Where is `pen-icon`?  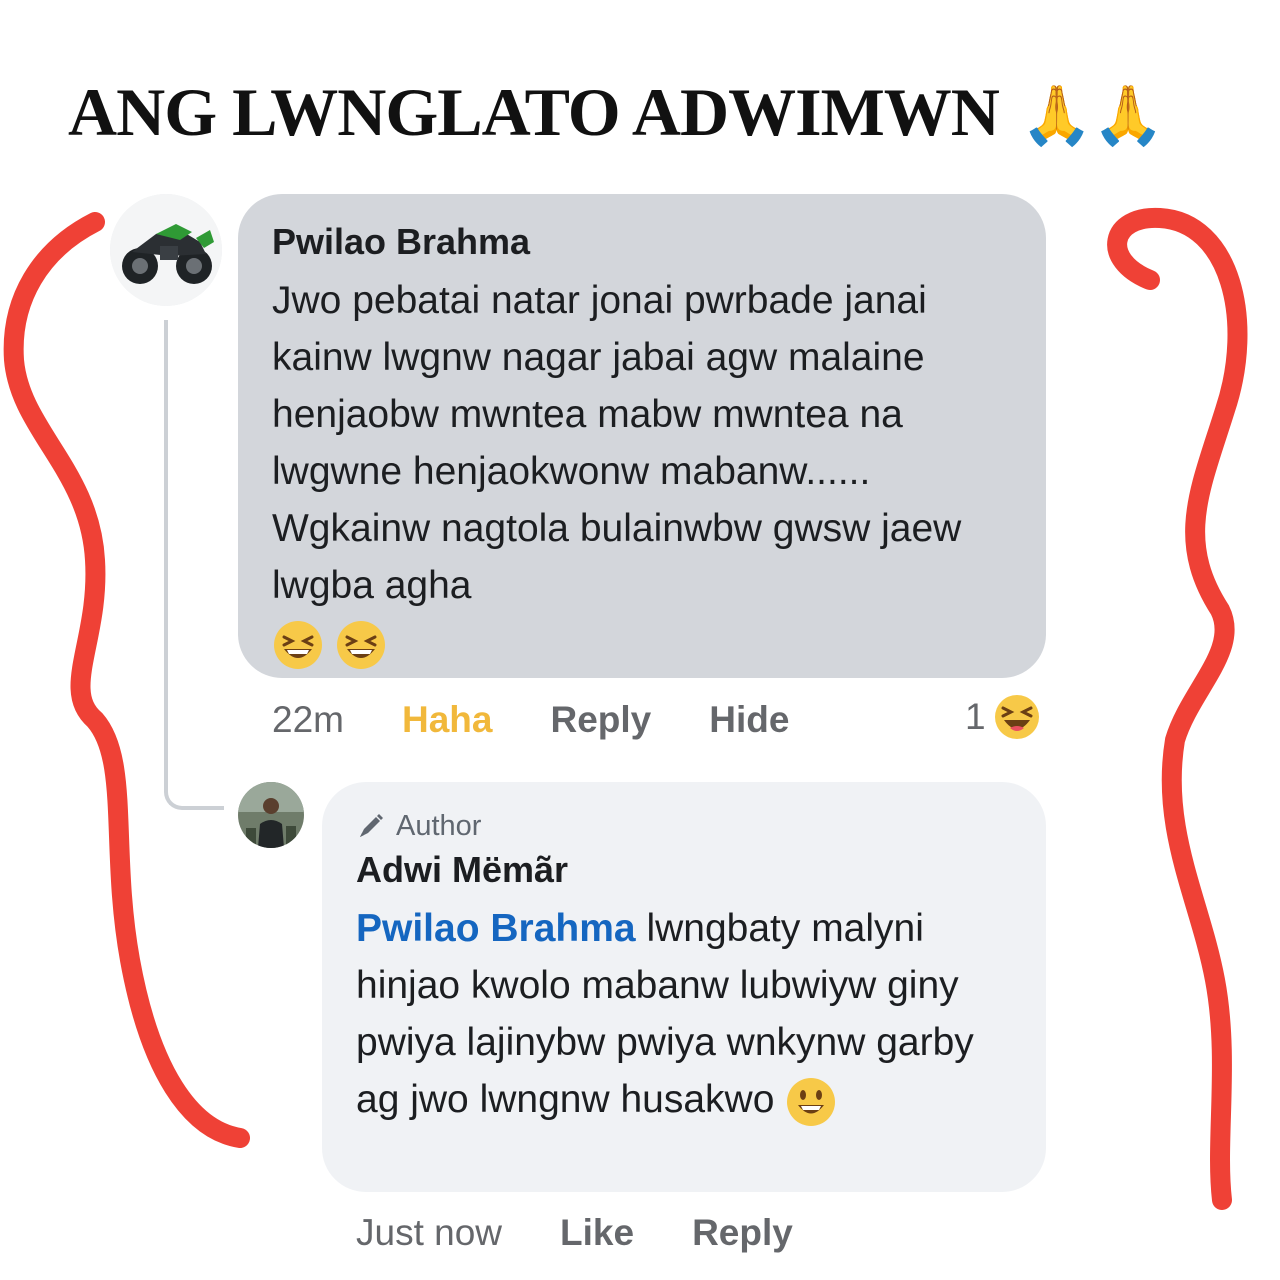 pen-icon is located at coordinates (371, 825).